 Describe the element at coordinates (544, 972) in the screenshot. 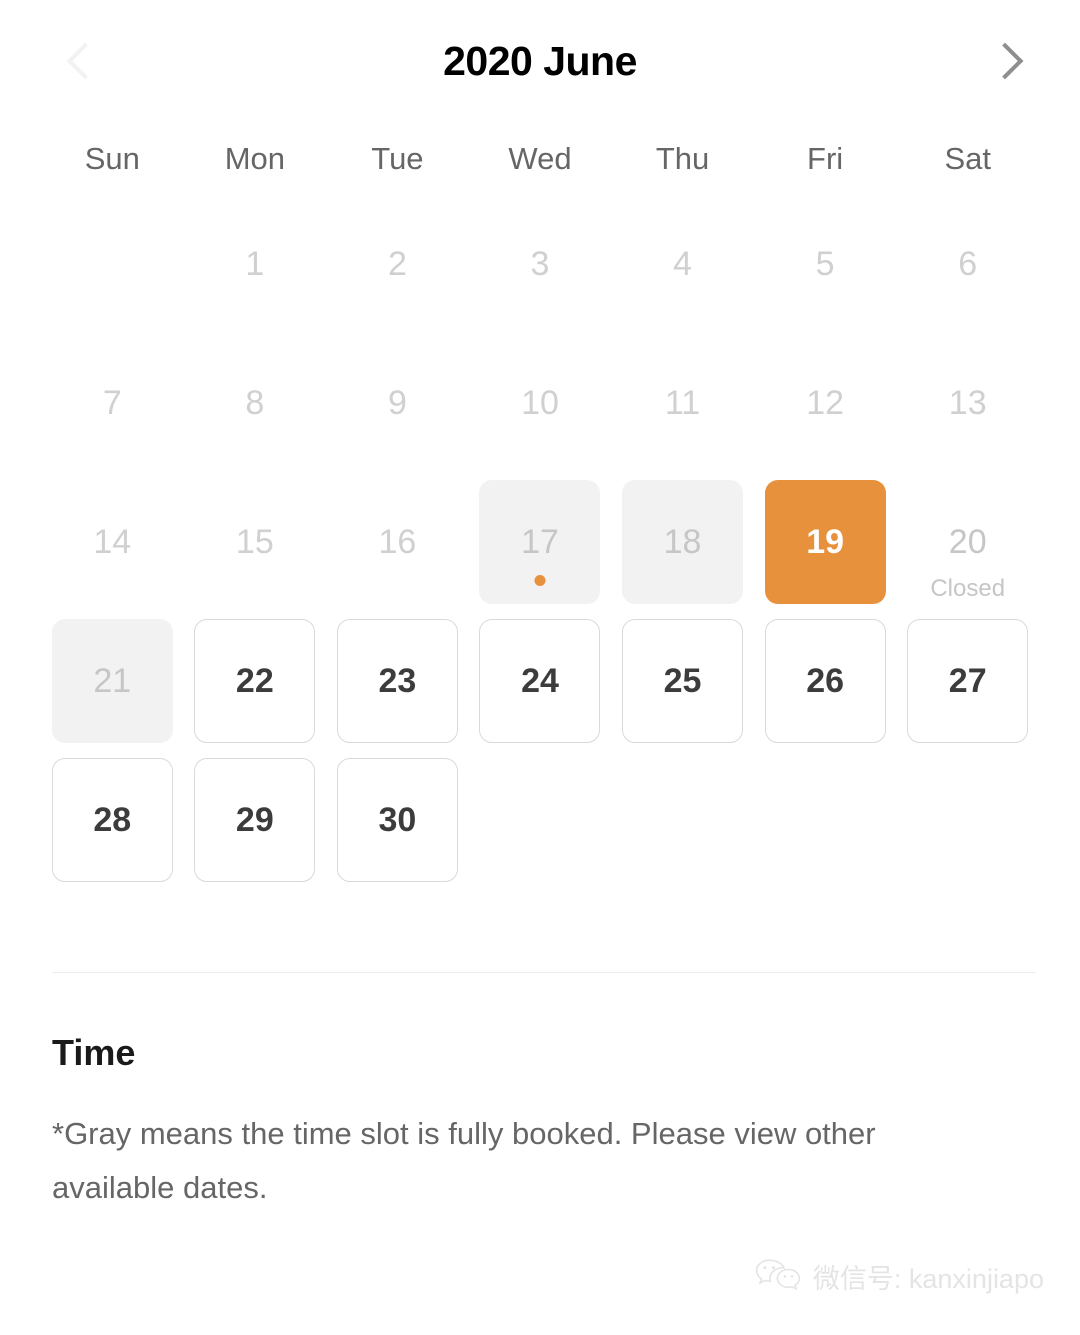

I see `section-divider` at that location.